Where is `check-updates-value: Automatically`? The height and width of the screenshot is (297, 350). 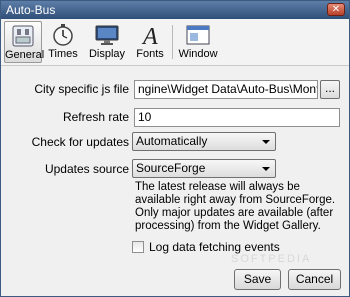 check-updates-value: Automatically is located at coordinates (172, 141).